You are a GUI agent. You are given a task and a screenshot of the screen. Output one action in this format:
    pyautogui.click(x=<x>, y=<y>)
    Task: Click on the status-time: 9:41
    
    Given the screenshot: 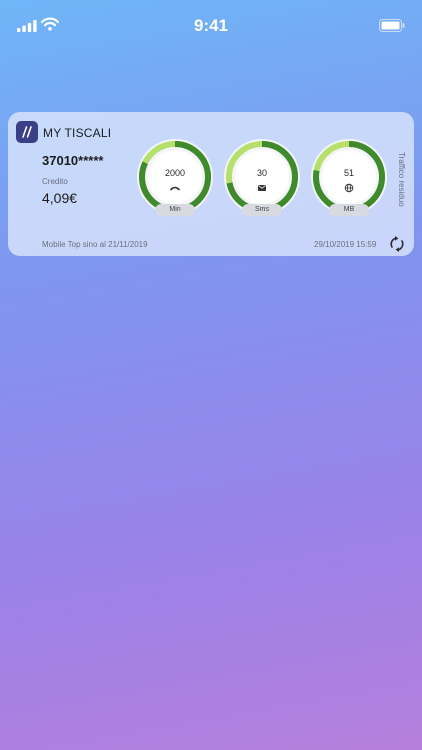 What is the action you would take?
    pyautogui.click(x=211, y=25)
    